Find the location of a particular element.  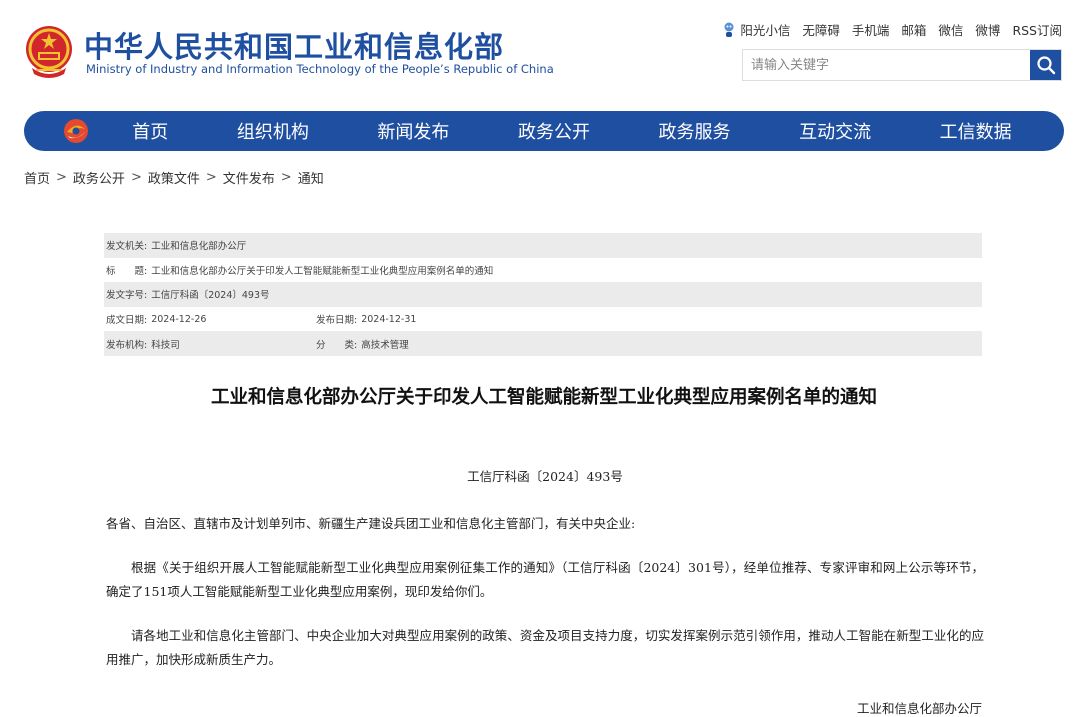

nav-item-news: 新闻发布 is located at coordinates (413, 131).